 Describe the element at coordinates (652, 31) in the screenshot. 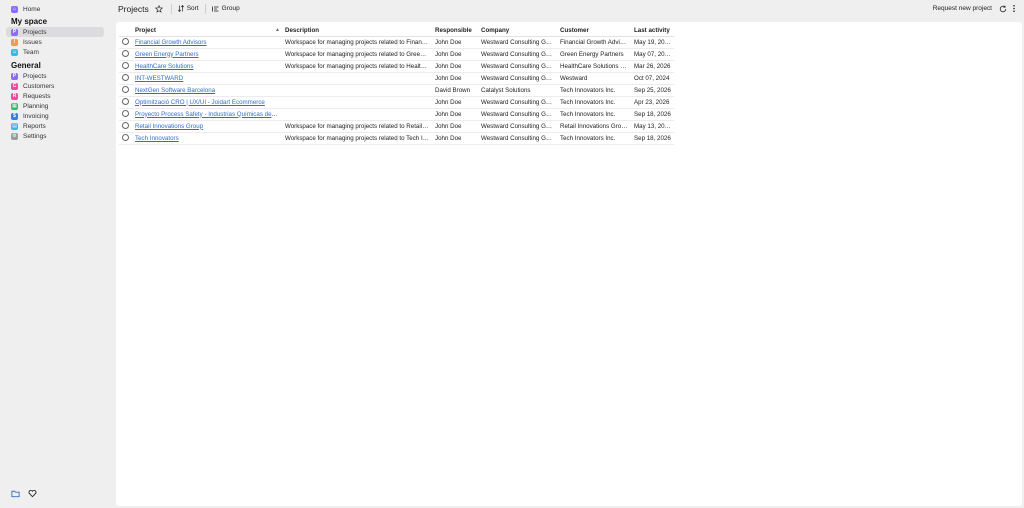

I see `column-header-last-activity: Last activity` at that location.